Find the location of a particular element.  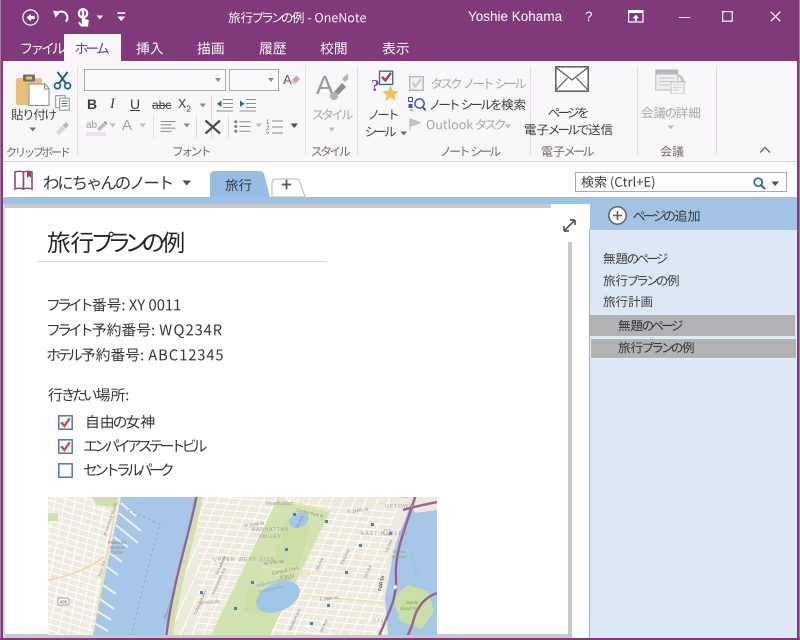

svg-text: VALLEY is located at coordinates (269, 537).